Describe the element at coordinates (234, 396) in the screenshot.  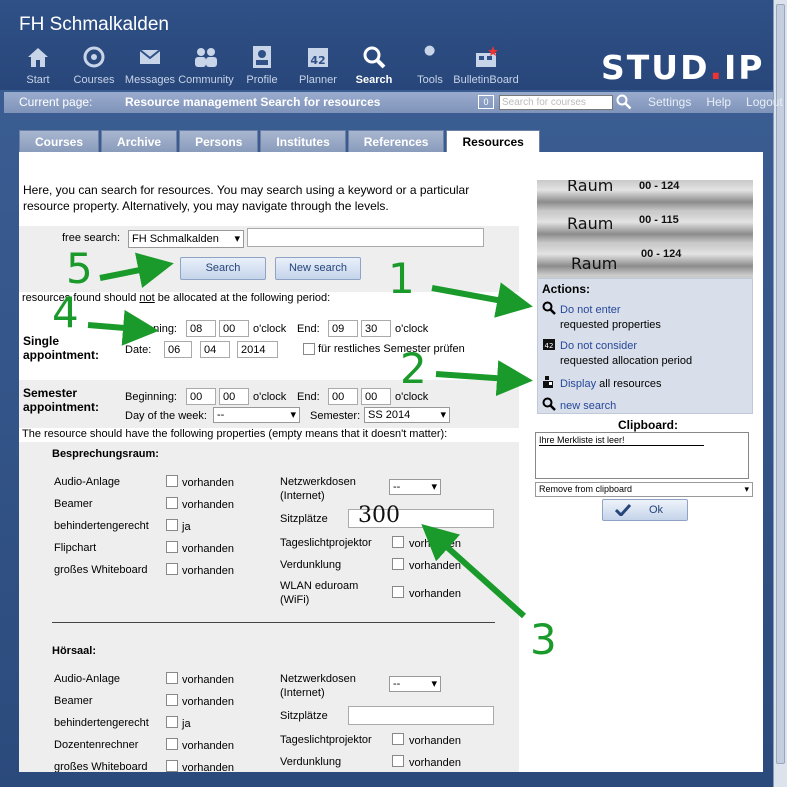
I see `semester-begin-minute: 00` at that location.